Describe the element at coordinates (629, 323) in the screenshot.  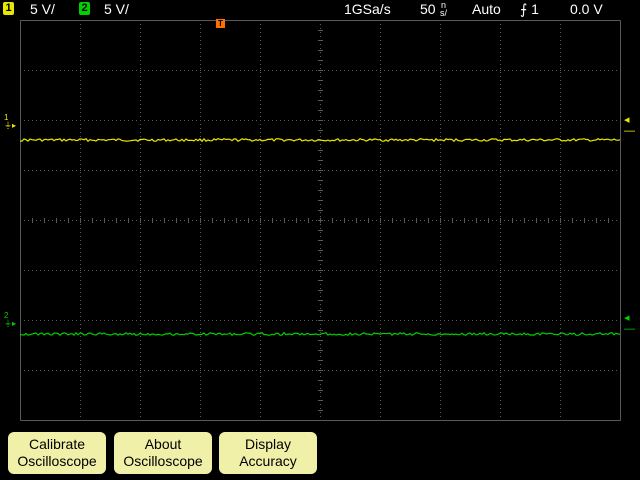
I see `channel-2-trigger-arrow-icon: ◂—` at that location.